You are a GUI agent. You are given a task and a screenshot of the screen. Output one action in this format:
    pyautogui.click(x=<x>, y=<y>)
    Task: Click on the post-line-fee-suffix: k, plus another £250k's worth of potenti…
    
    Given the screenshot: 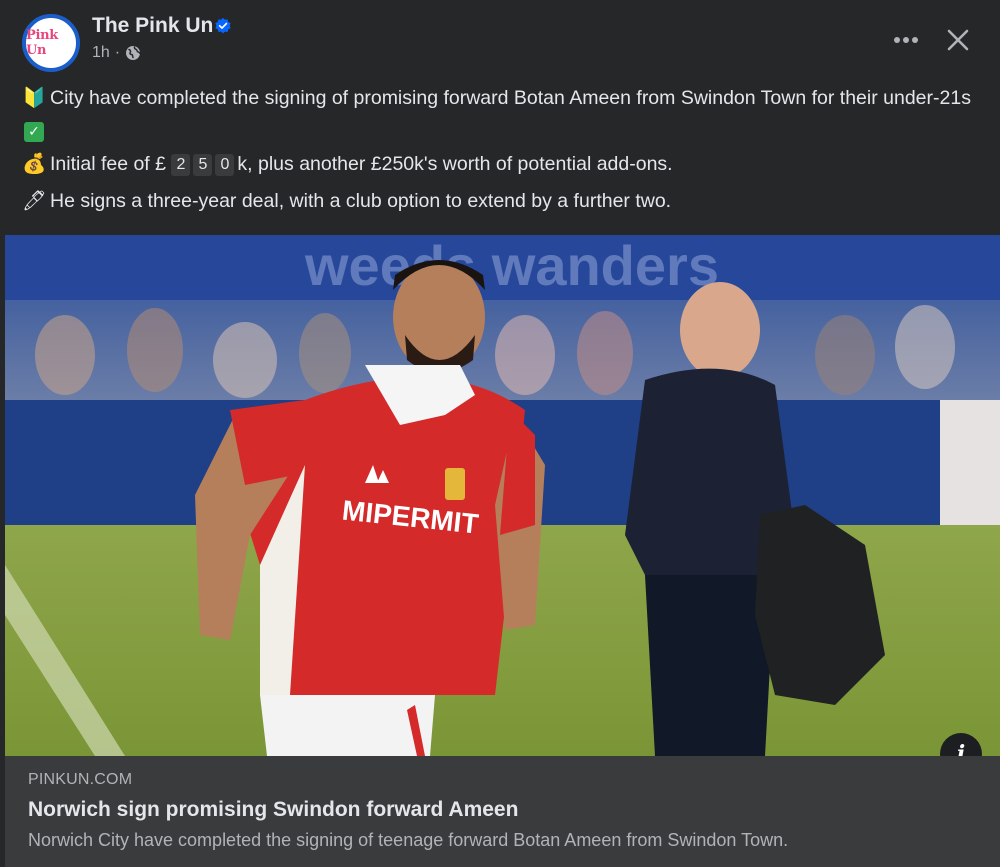 What is the action you would take?
    pyautogui.click(x=455, y=164)
    